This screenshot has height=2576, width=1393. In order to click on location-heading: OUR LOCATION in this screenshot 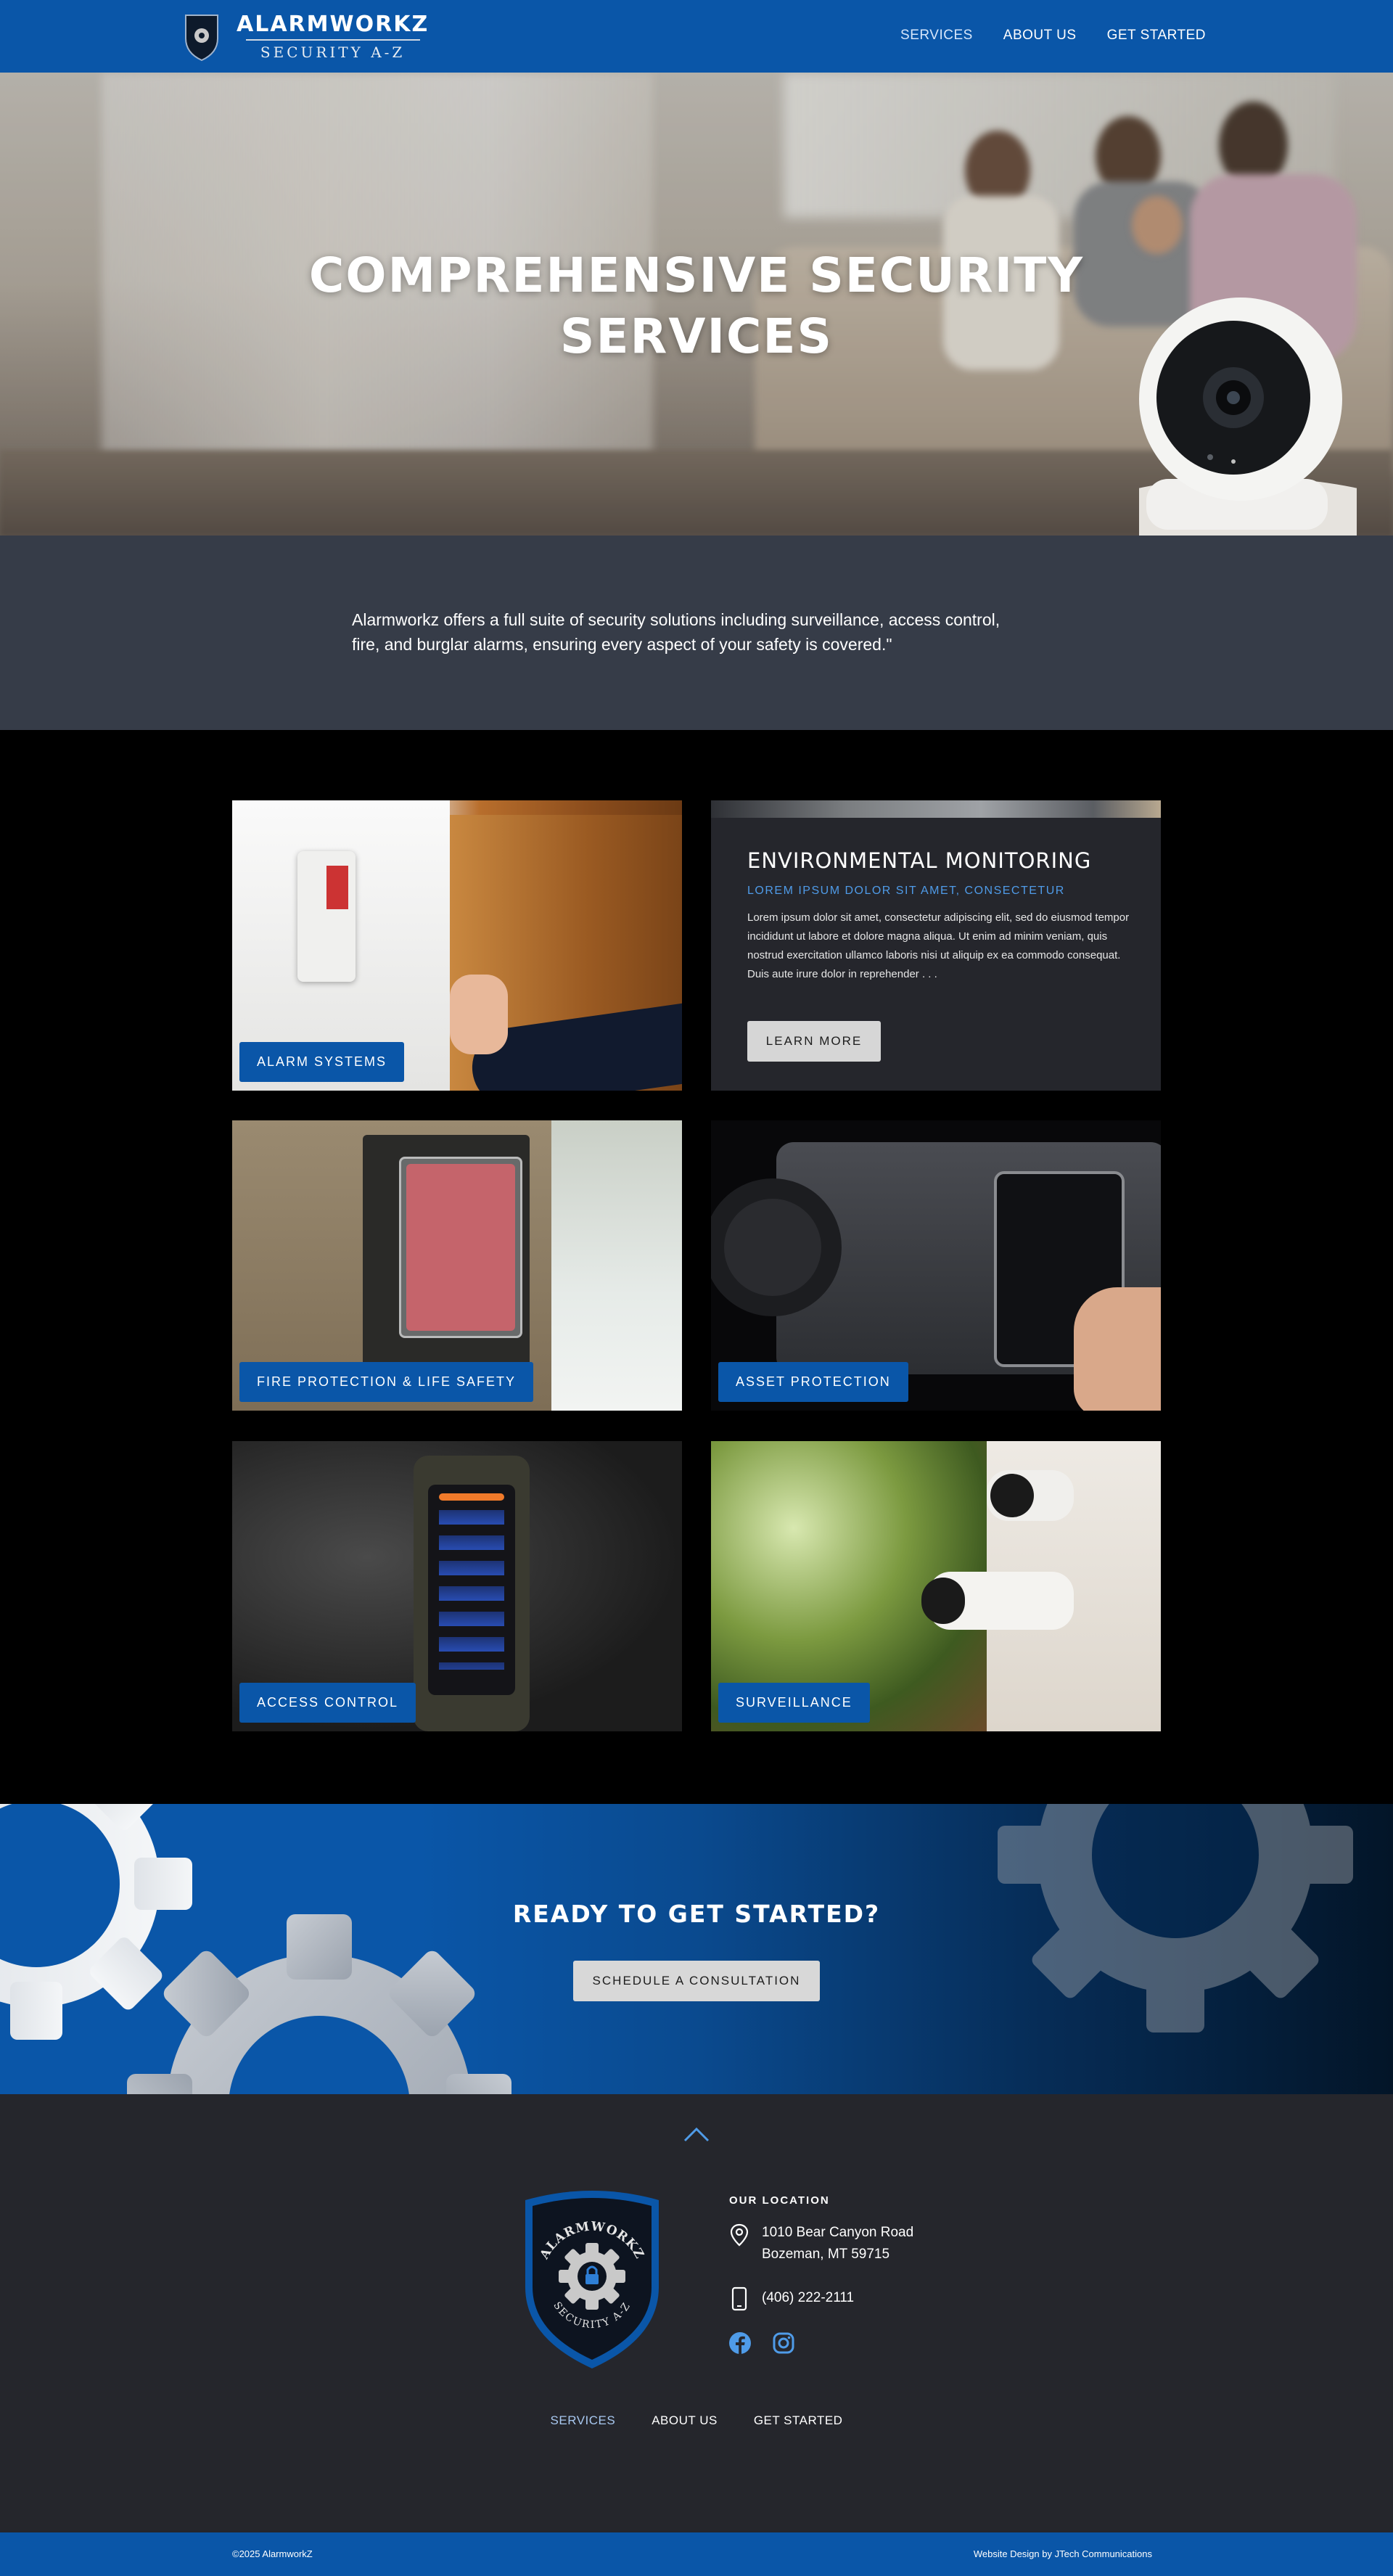, I will do `click(779, 2200)`.